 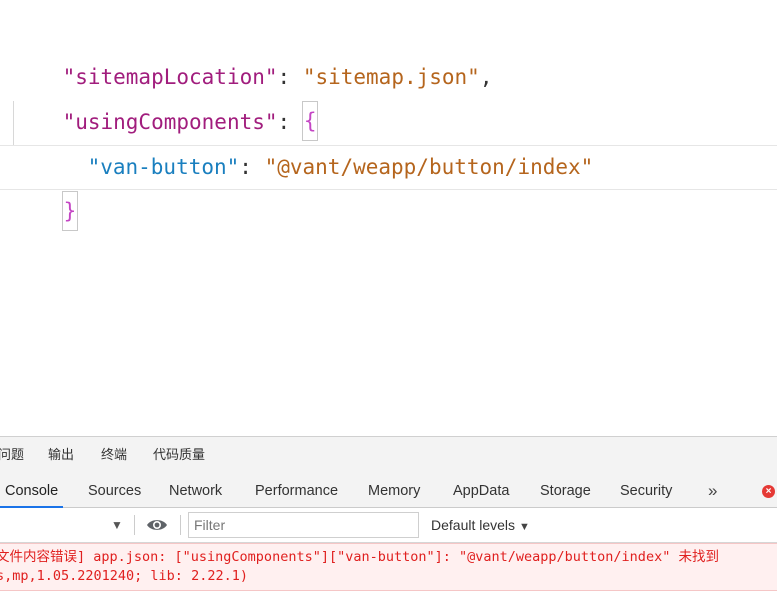 What do you see at coordinates (486, 77) in the screenshot?
I see `json-comma: ,` at bounding box center [486, 77].